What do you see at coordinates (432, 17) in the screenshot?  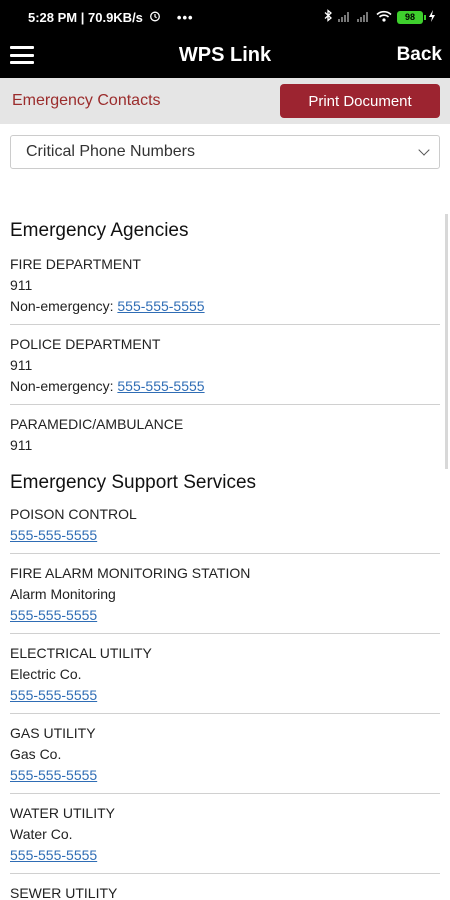 I see `charging-icon` at bounding box center [432, 17].